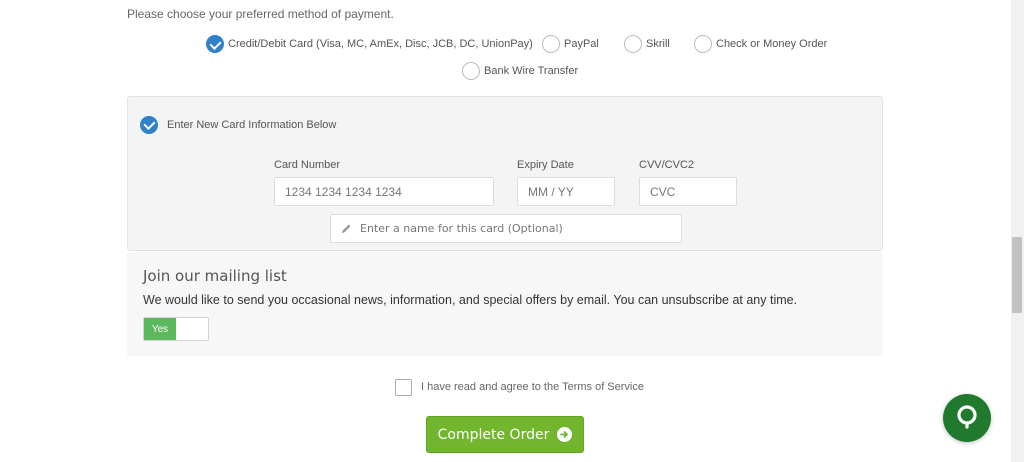 This screenshot has width=1024, height=462. I want to click on card-name-field, so click(506, 228).